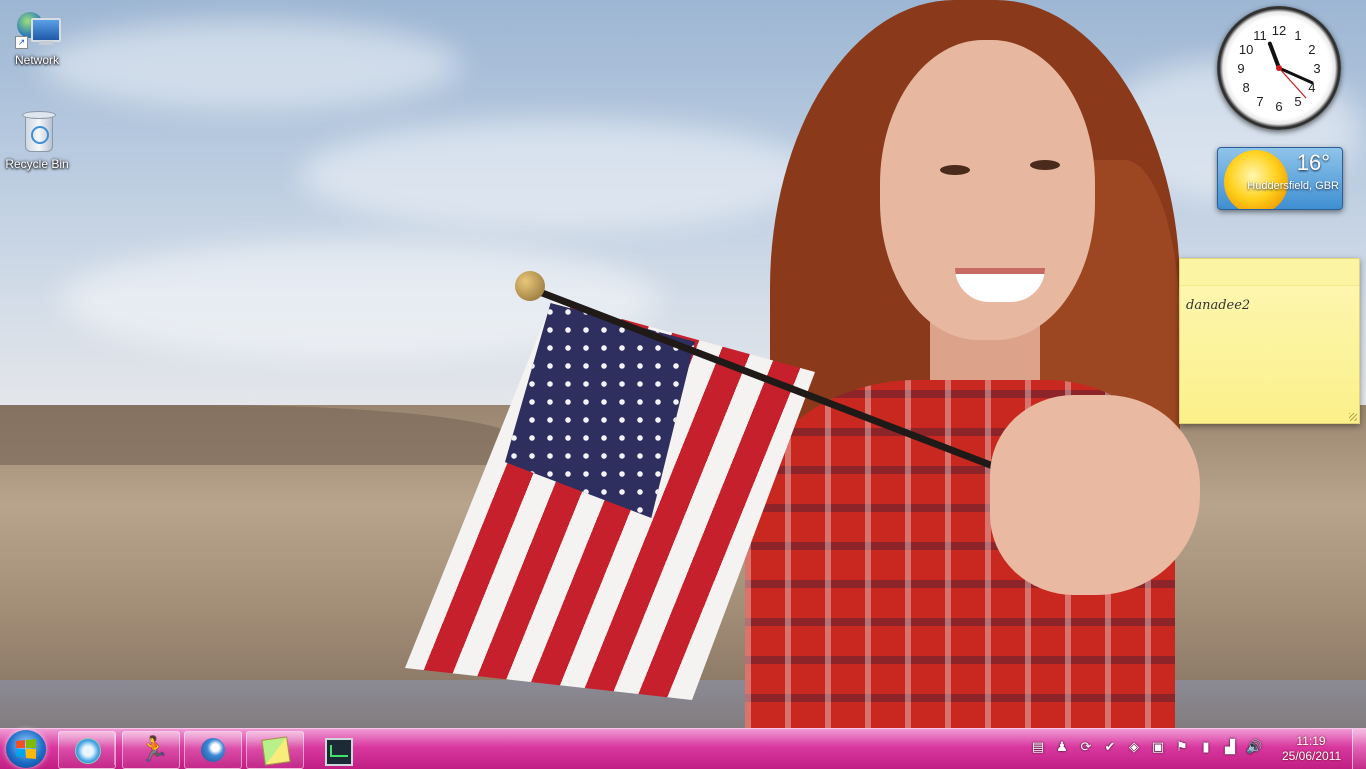  I want to click on clock-gadget: 1 2 3 4 5 6 7 8 9 10 11 12, so click(1279, 68).